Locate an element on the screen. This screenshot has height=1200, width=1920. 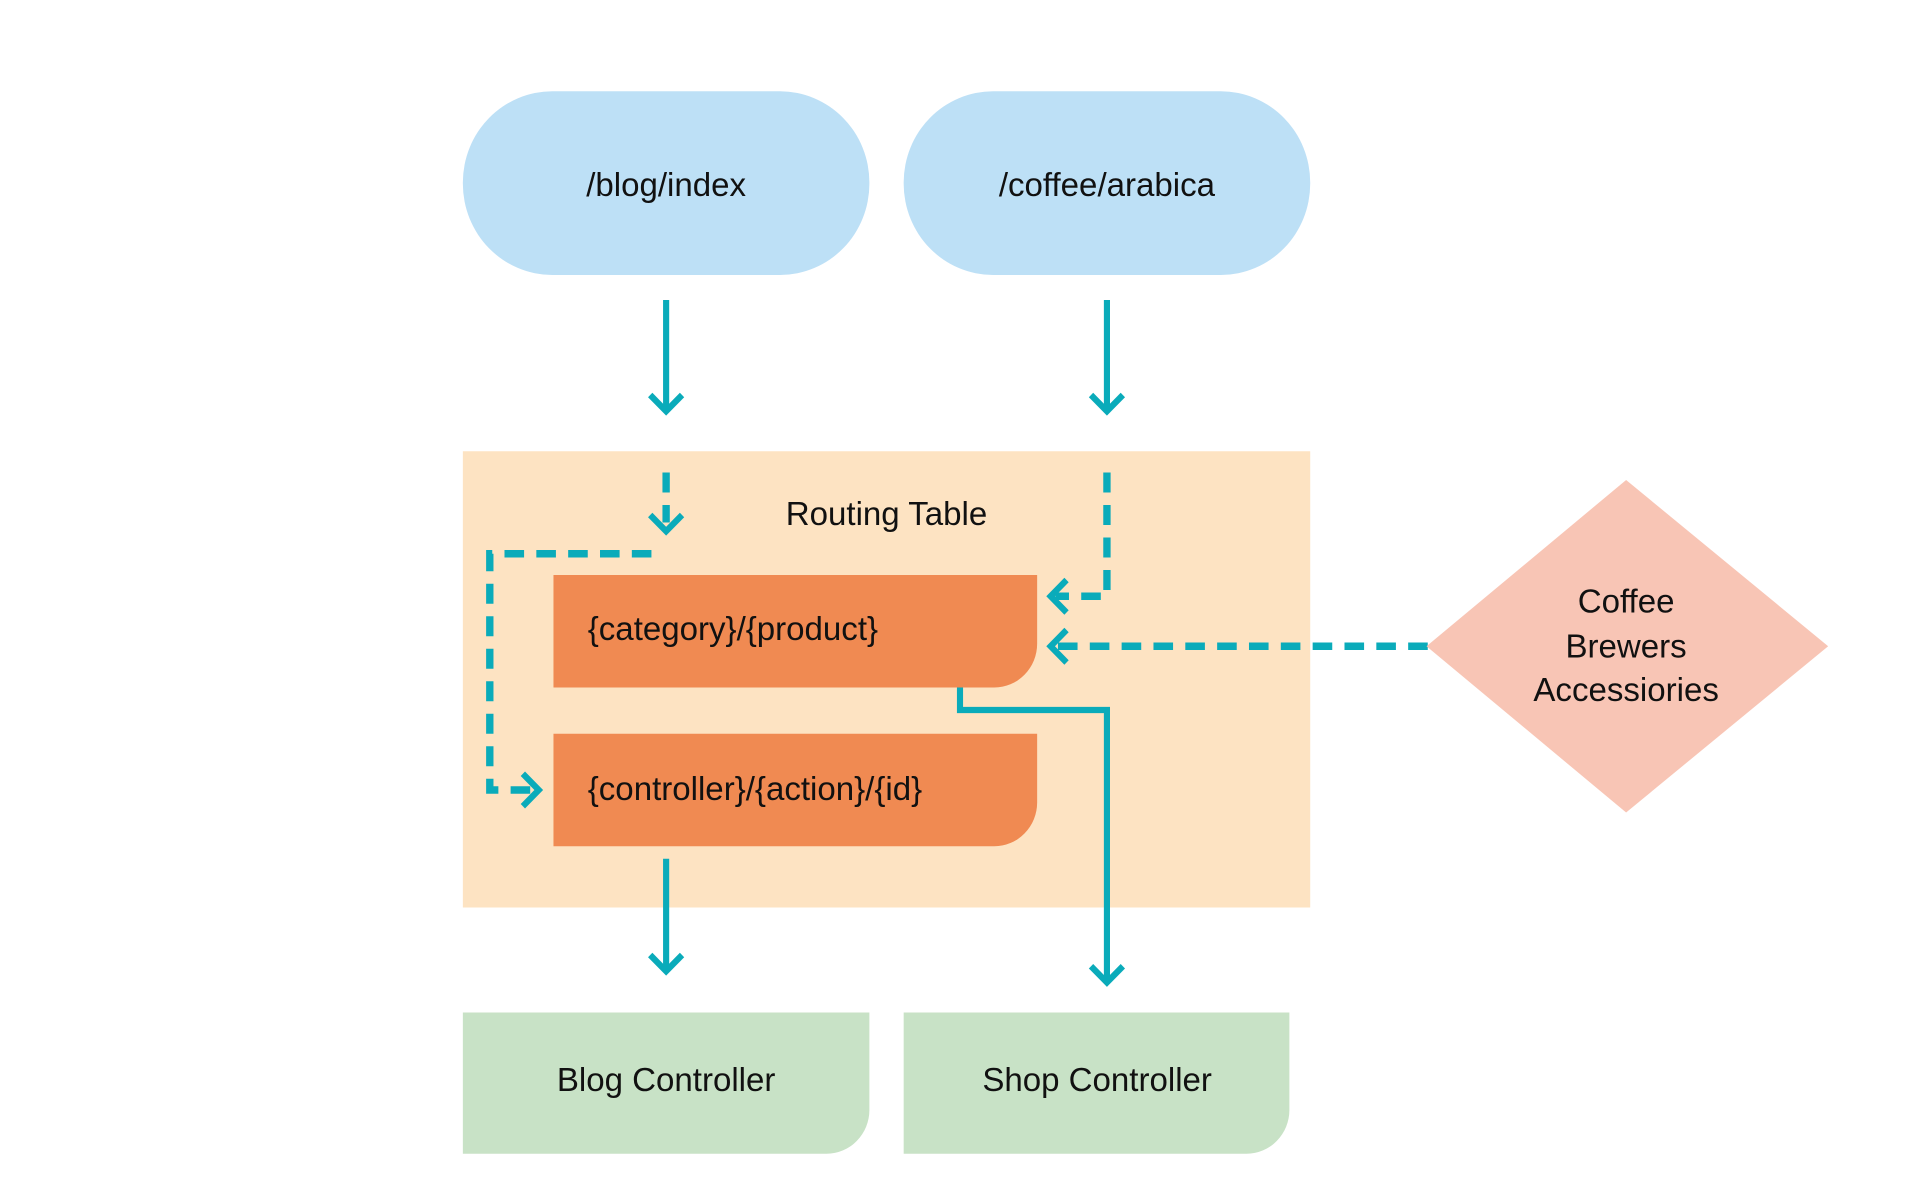
url-coffee-label: /coffee/arabica is located at coordinates (1107, 185).